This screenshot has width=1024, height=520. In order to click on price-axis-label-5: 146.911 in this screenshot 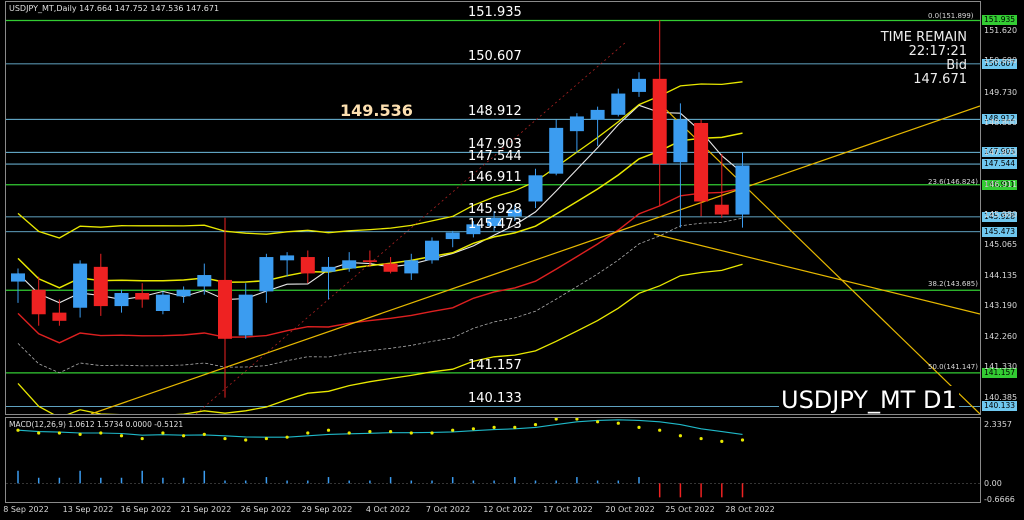, I will do `click(1001, 184)`.